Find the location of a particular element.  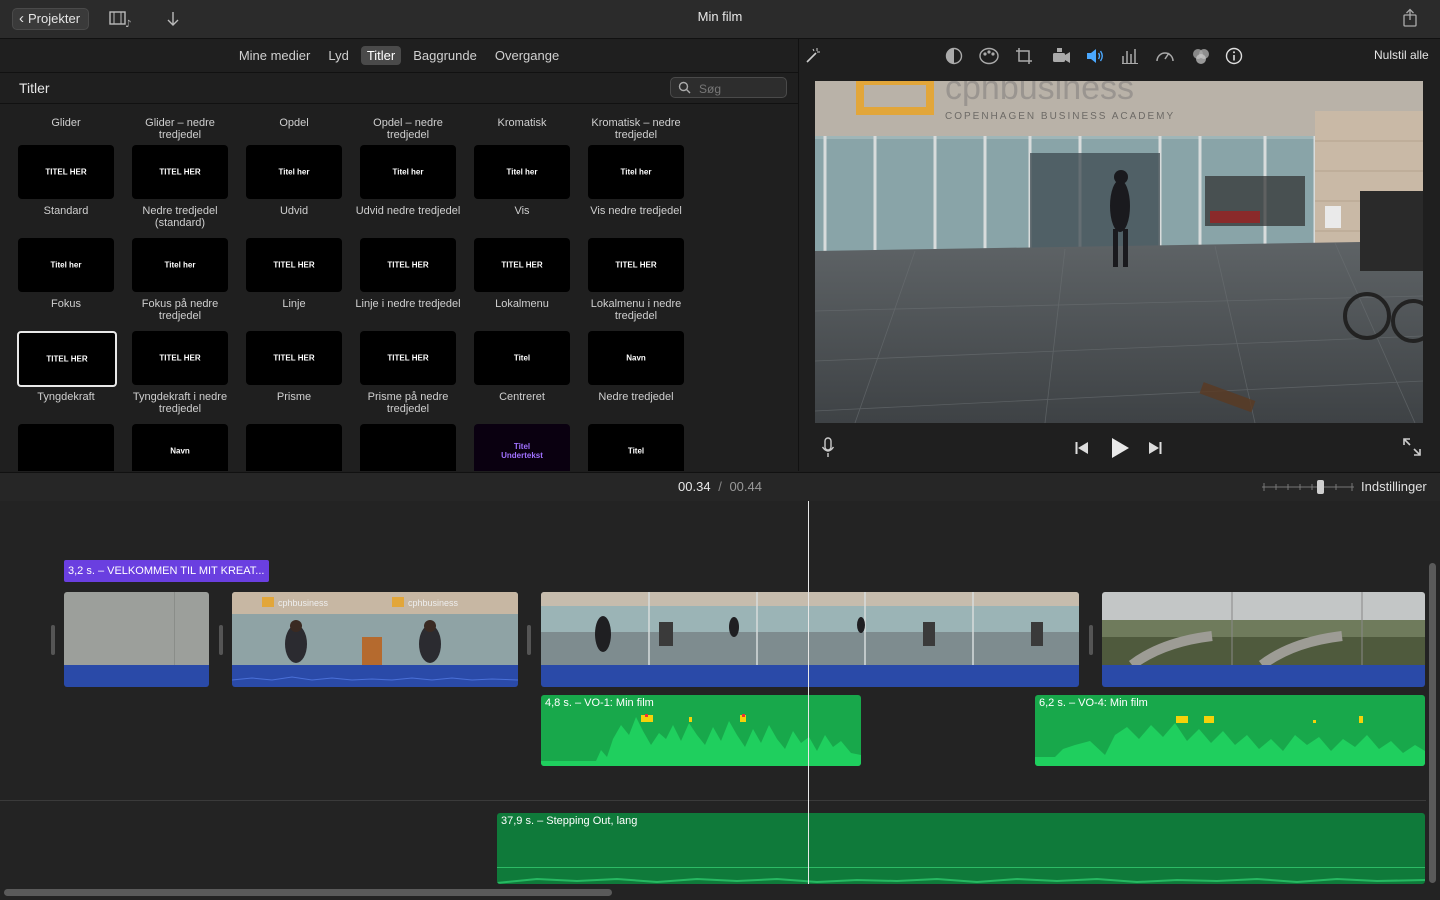

tab-audio: Lyd is located at coordinates (338, 55).